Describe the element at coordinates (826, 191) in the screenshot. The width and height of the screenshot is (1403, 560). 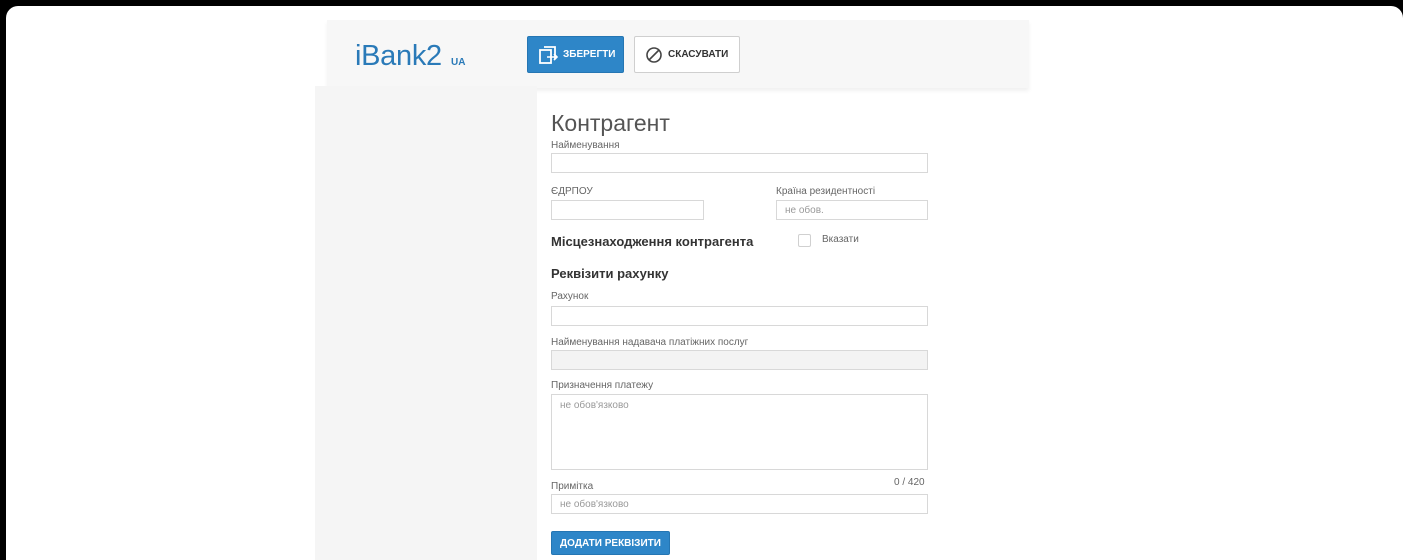
I see `country-label: Країна резидентності` at that location.